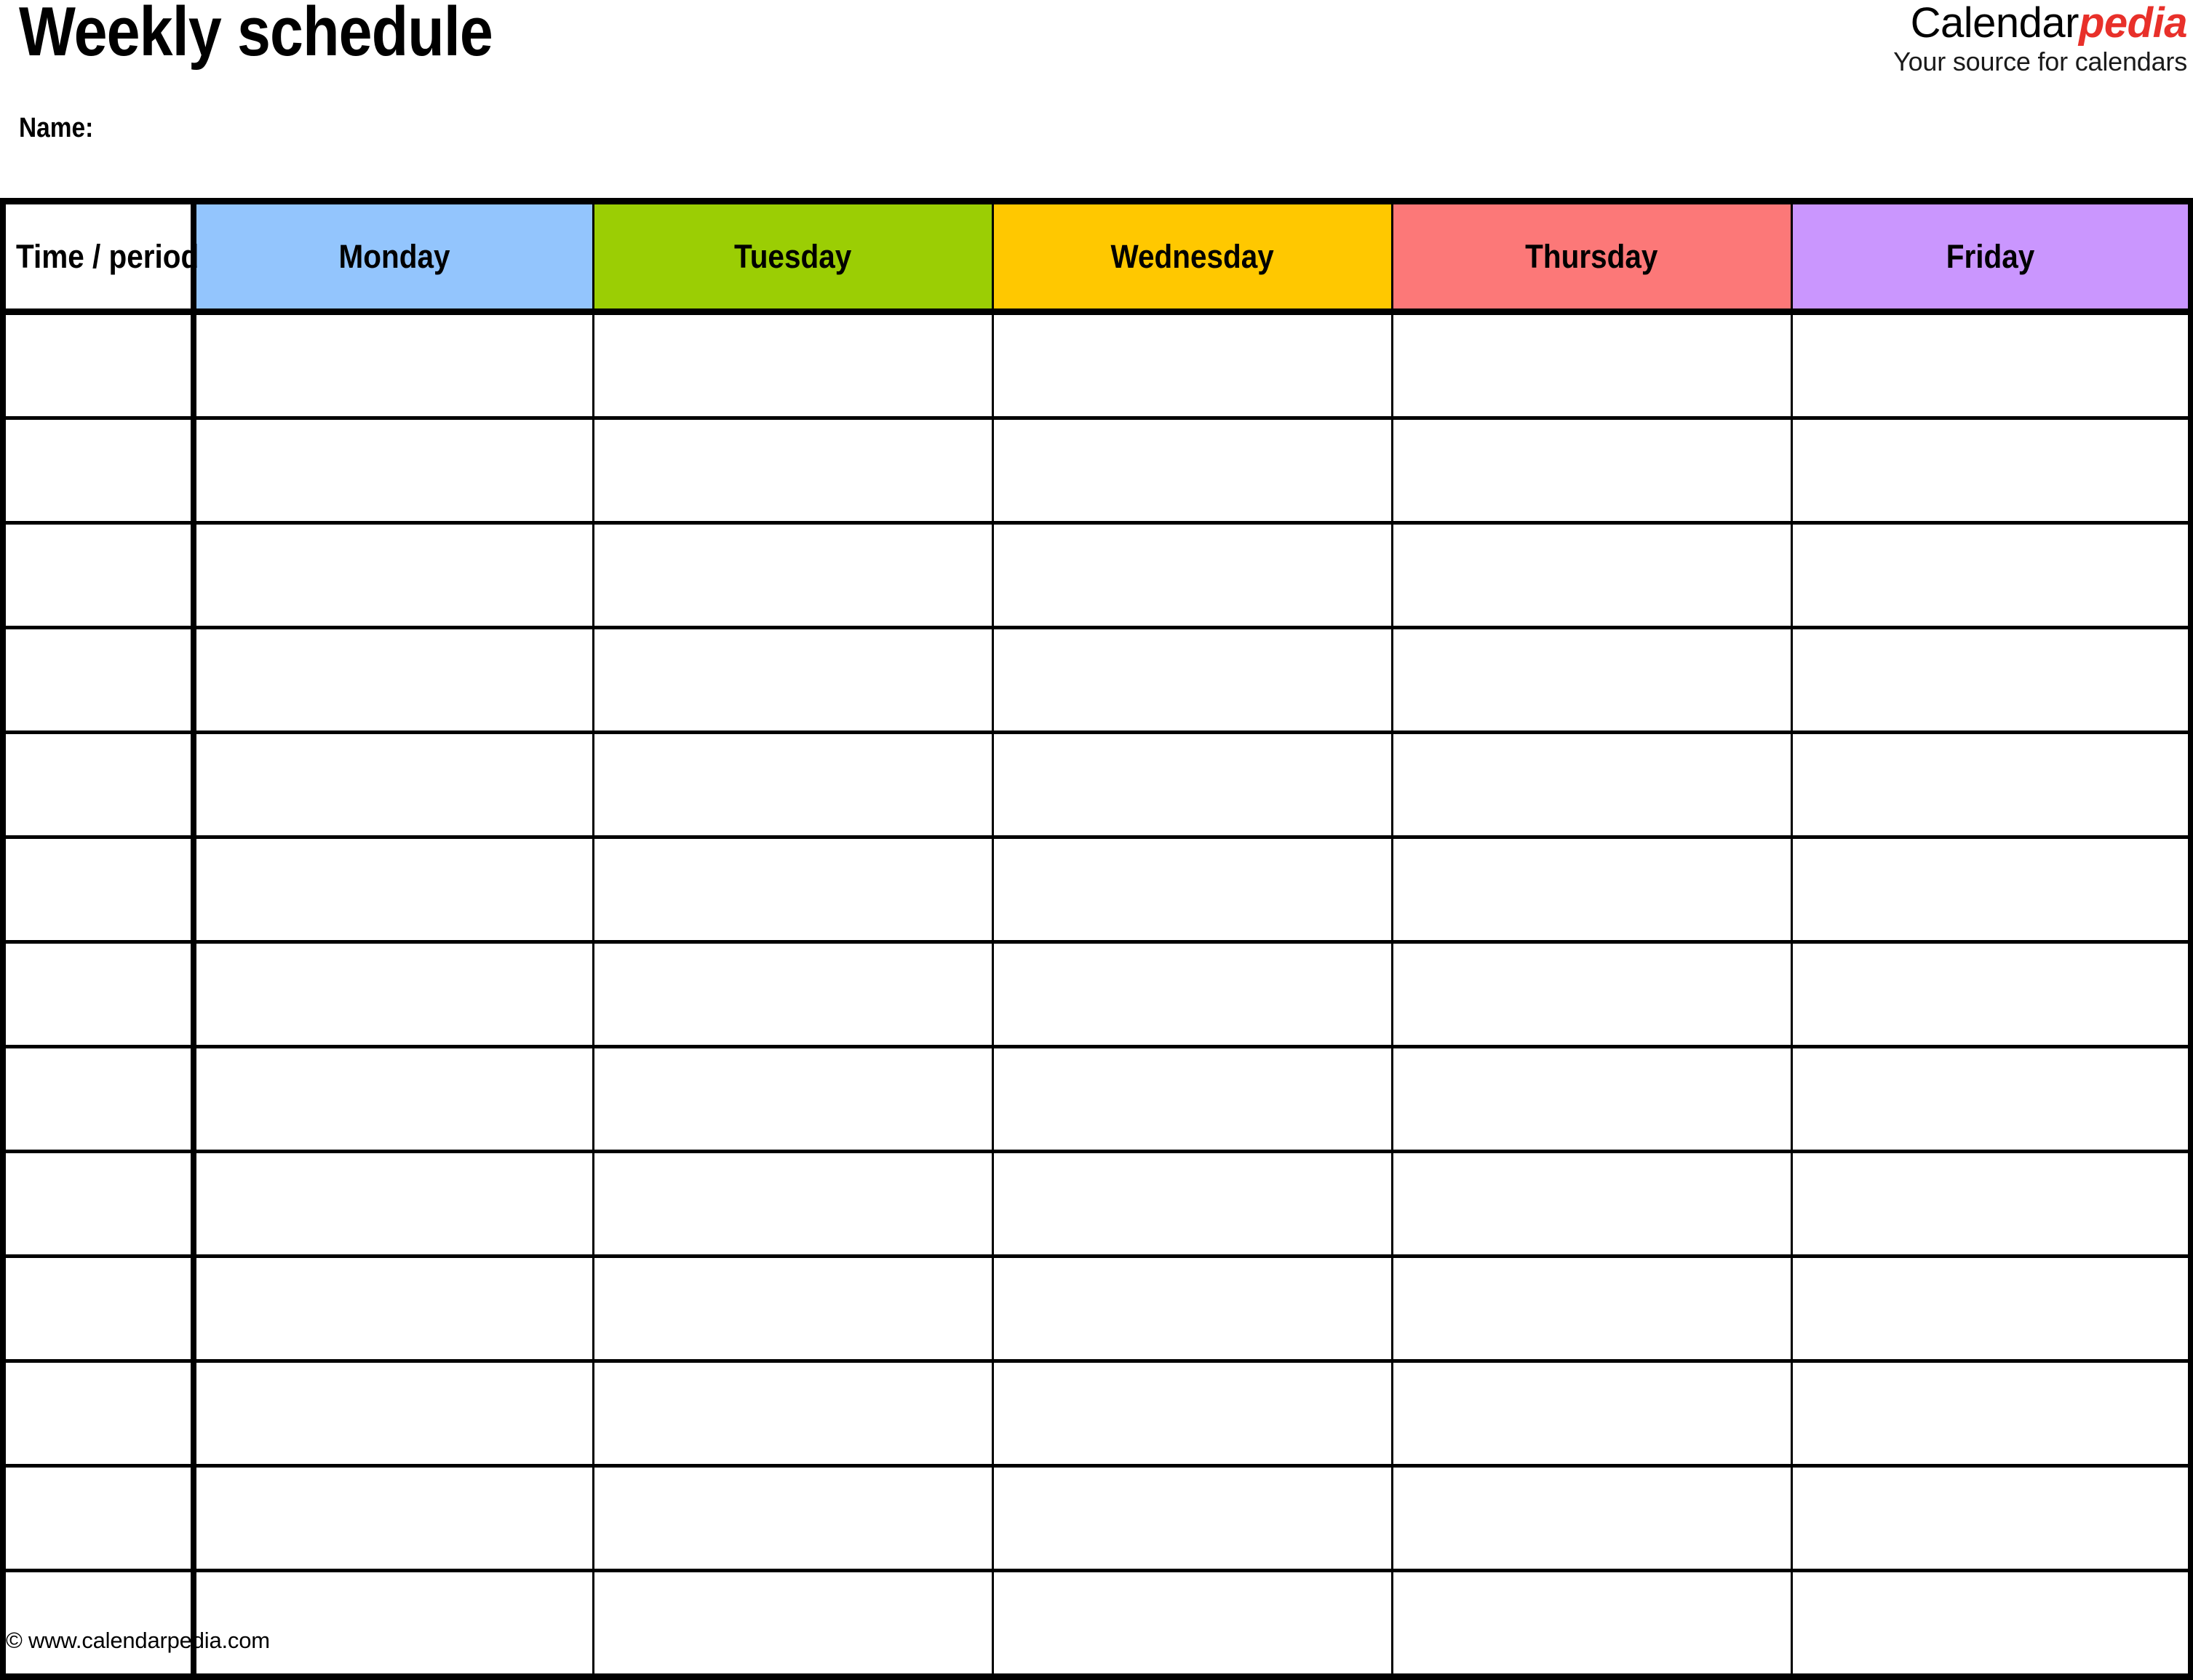 The width and height of the screenshot is (2193, 1680). I want to click on column-header-thursday-label: Thursday, so click(1592, 256).